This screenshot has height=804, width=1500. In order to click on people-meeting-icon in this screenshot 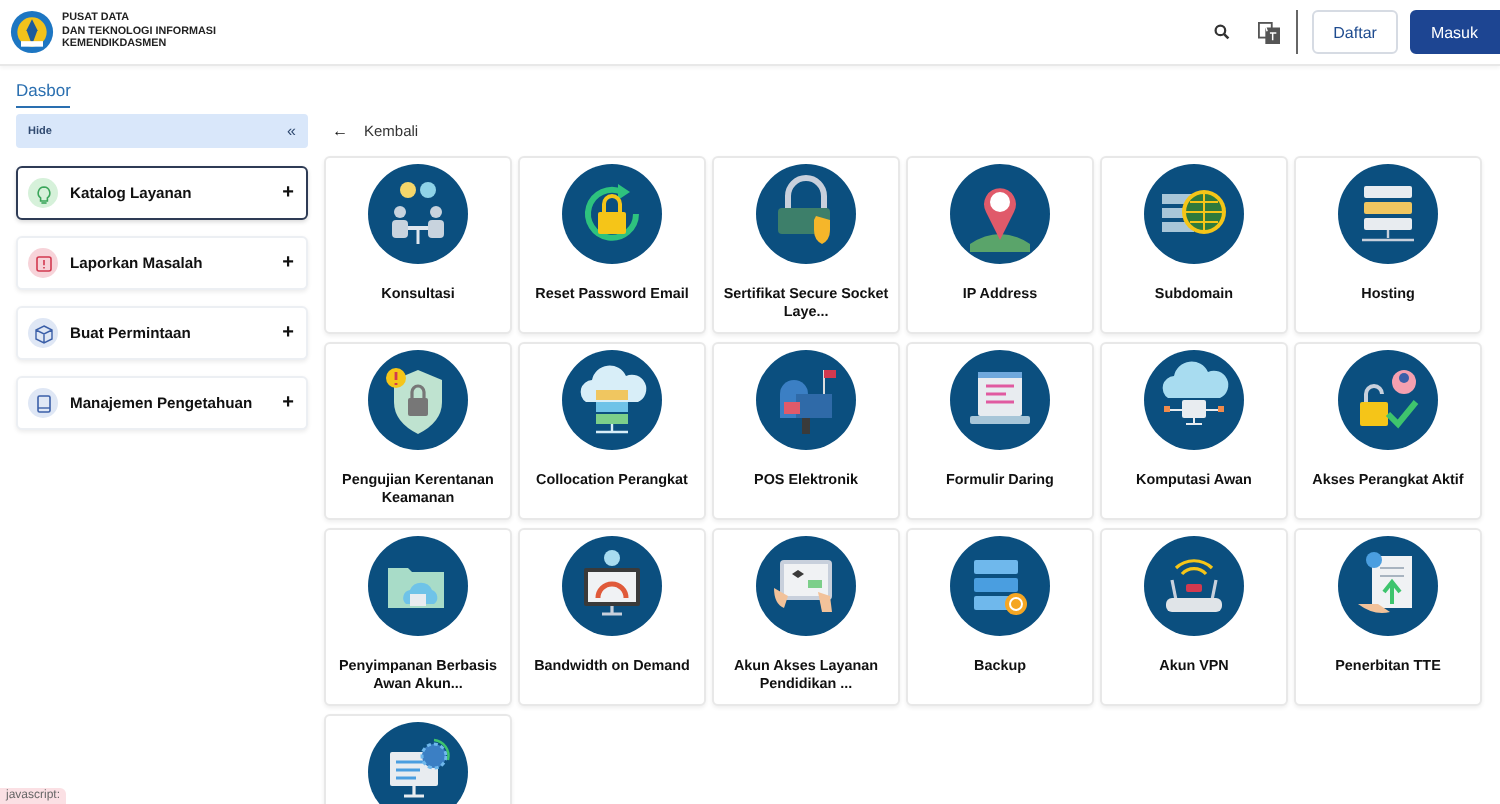, I will do `click(418, 214)`.